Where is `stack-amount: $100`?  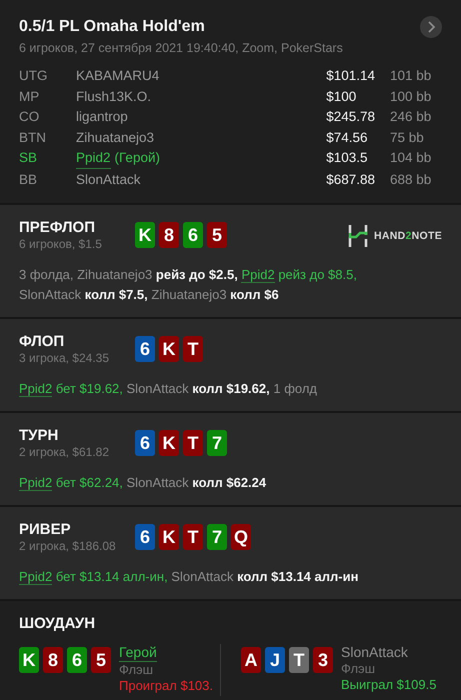
stack-amount: $100 is located at coordinates (342, 97).